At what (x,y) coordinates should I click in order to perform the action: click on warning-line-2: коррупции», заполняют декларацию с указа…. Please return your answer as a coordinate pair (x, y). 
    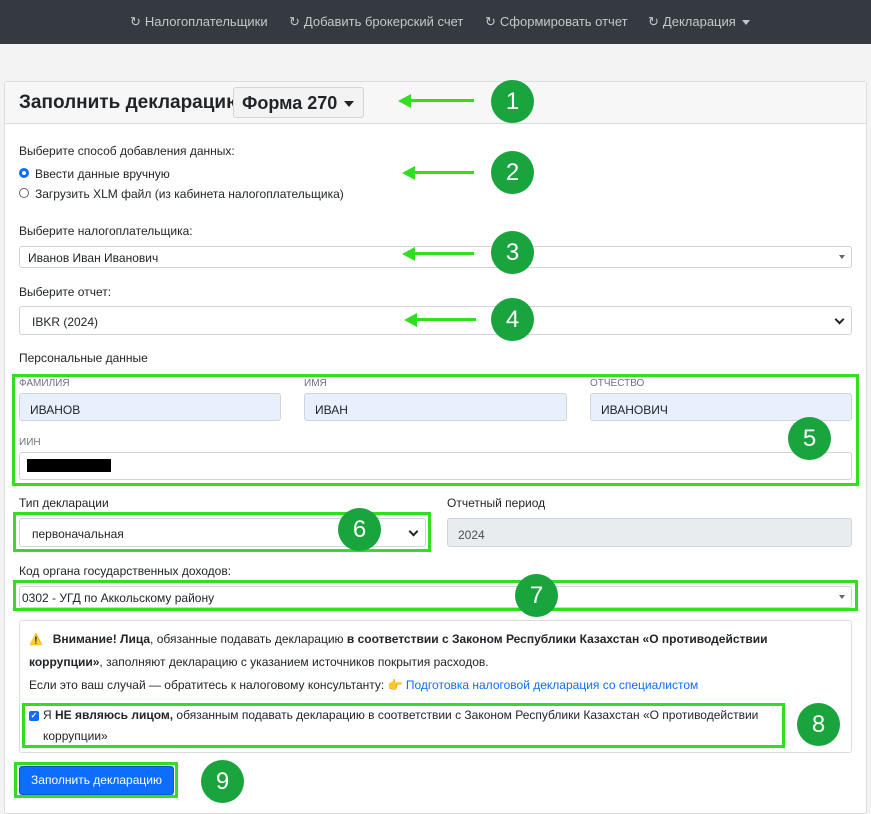
    Looking at the image, I should click on (259, 662).